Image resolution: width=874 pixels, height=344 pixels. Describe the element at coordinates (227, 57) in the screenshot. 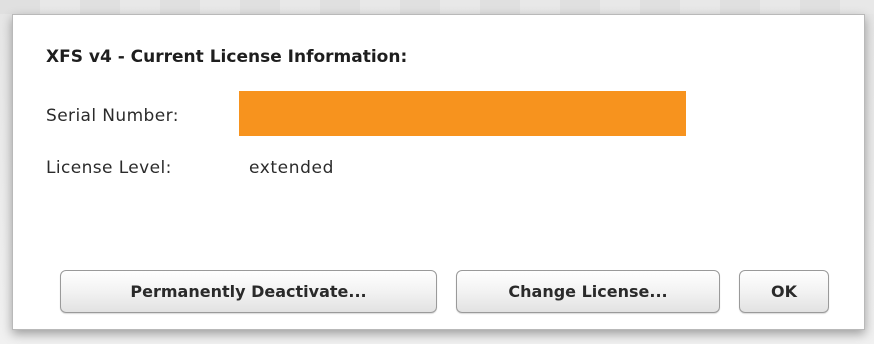

I see `dialog-title: XFS v4 - Current License Information:` at that location.